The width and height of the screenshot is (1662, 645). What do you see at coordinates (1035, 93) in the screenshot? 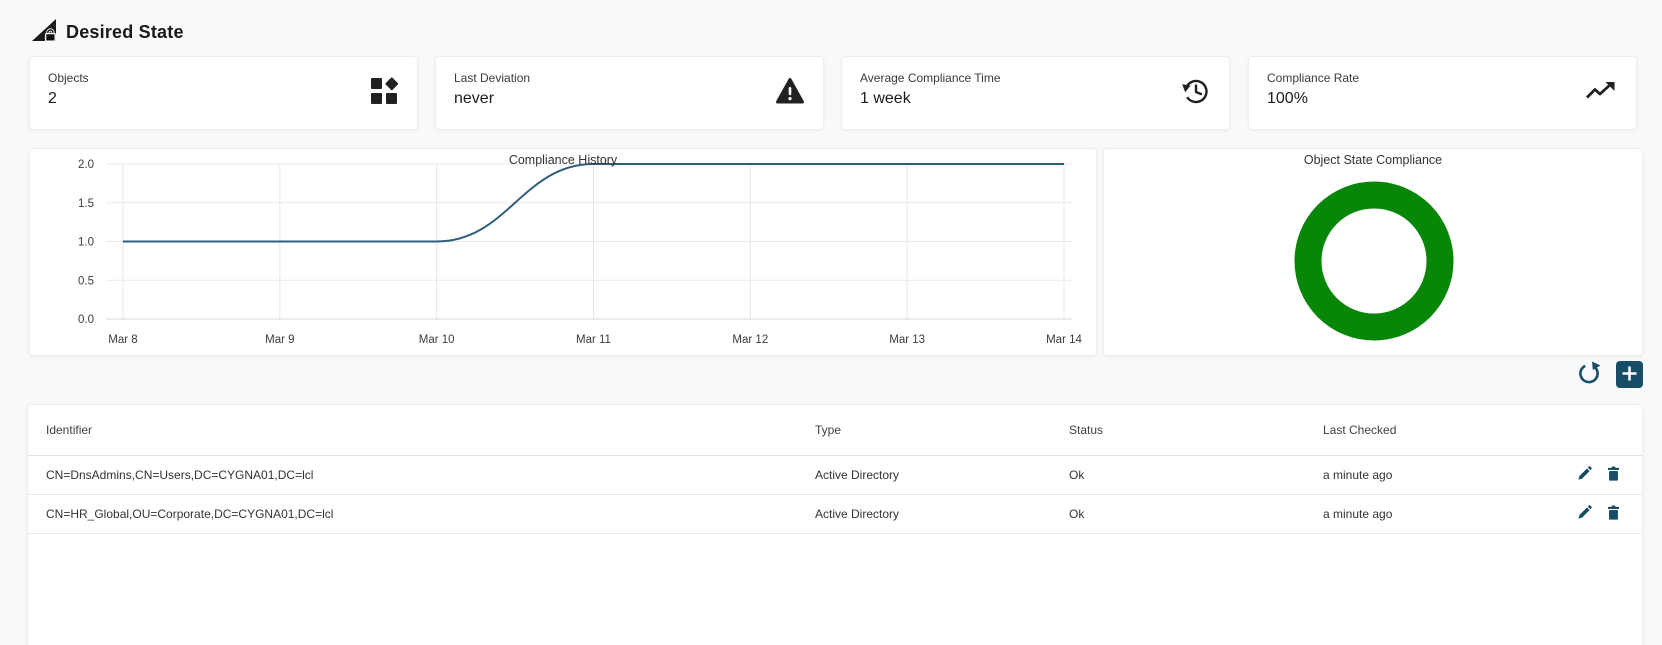
I see `stat-card-avg-compliance-time: Average Compliance Time 1 week` at bounding box center [1035, 93].